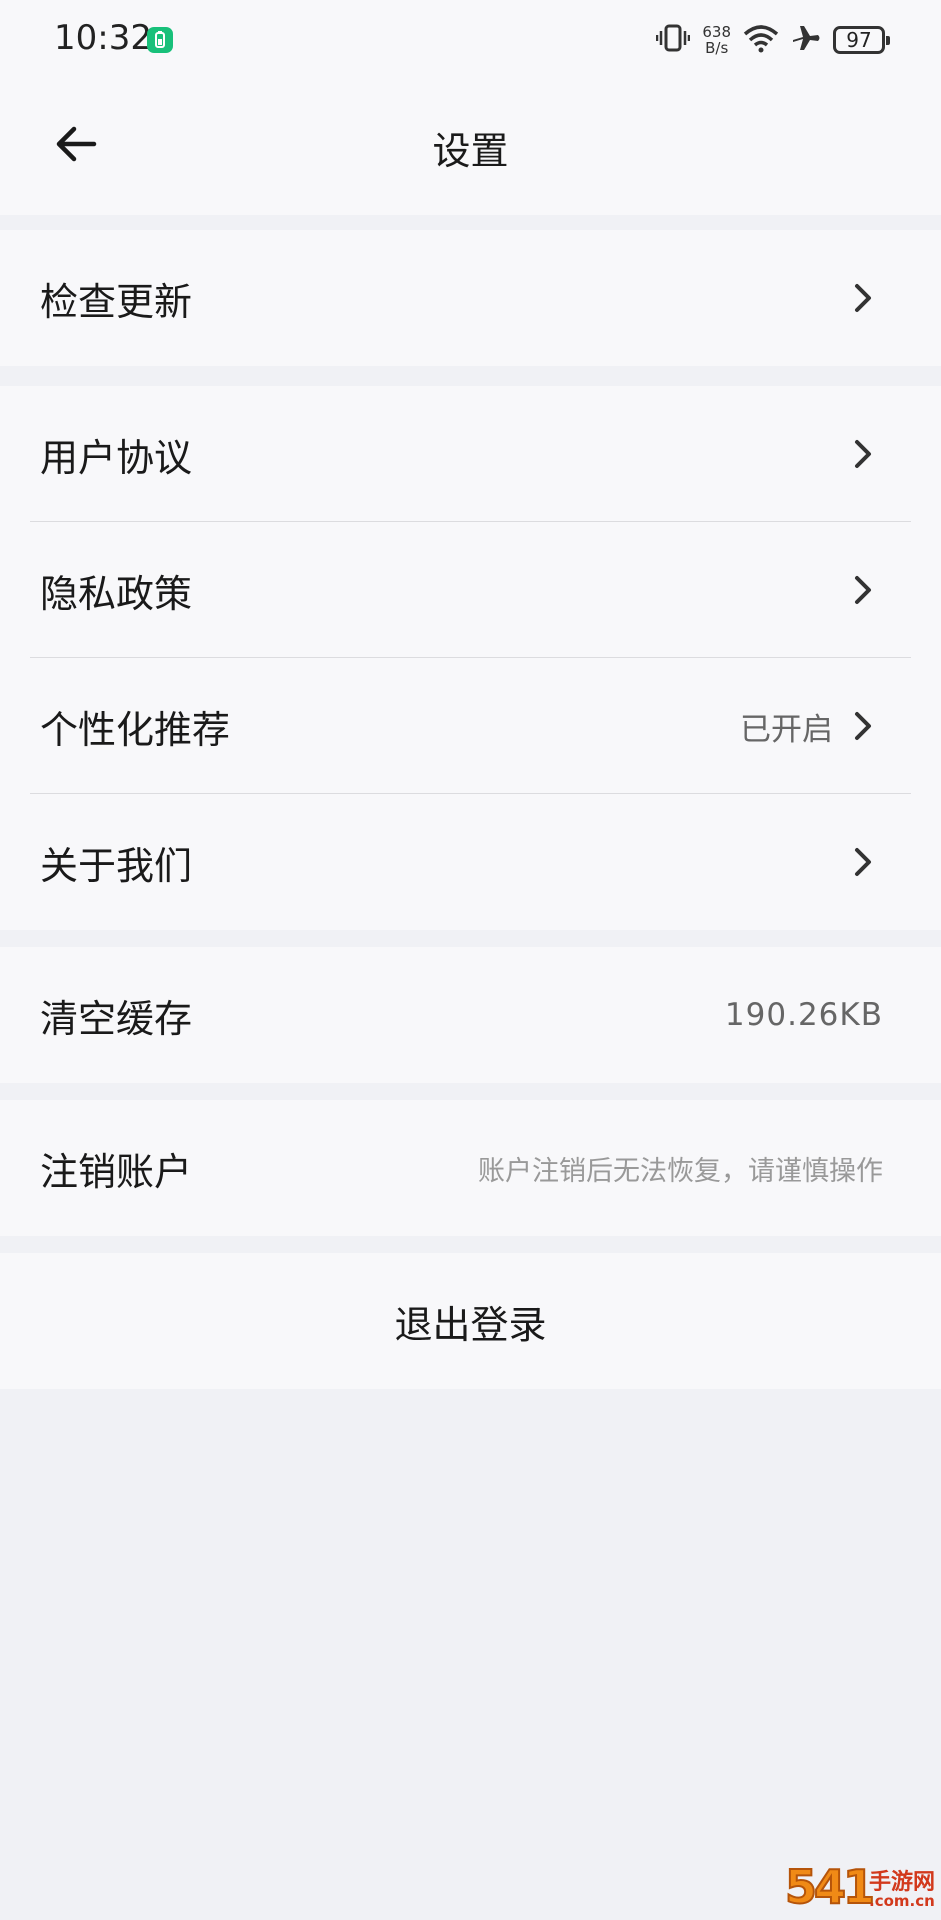 The height and width of the screenshot is (1920, 941). I want to click on cancel-account-row: 注销账户 账户注销后无法恢复，请谨慎操作, so click(470, 1168).